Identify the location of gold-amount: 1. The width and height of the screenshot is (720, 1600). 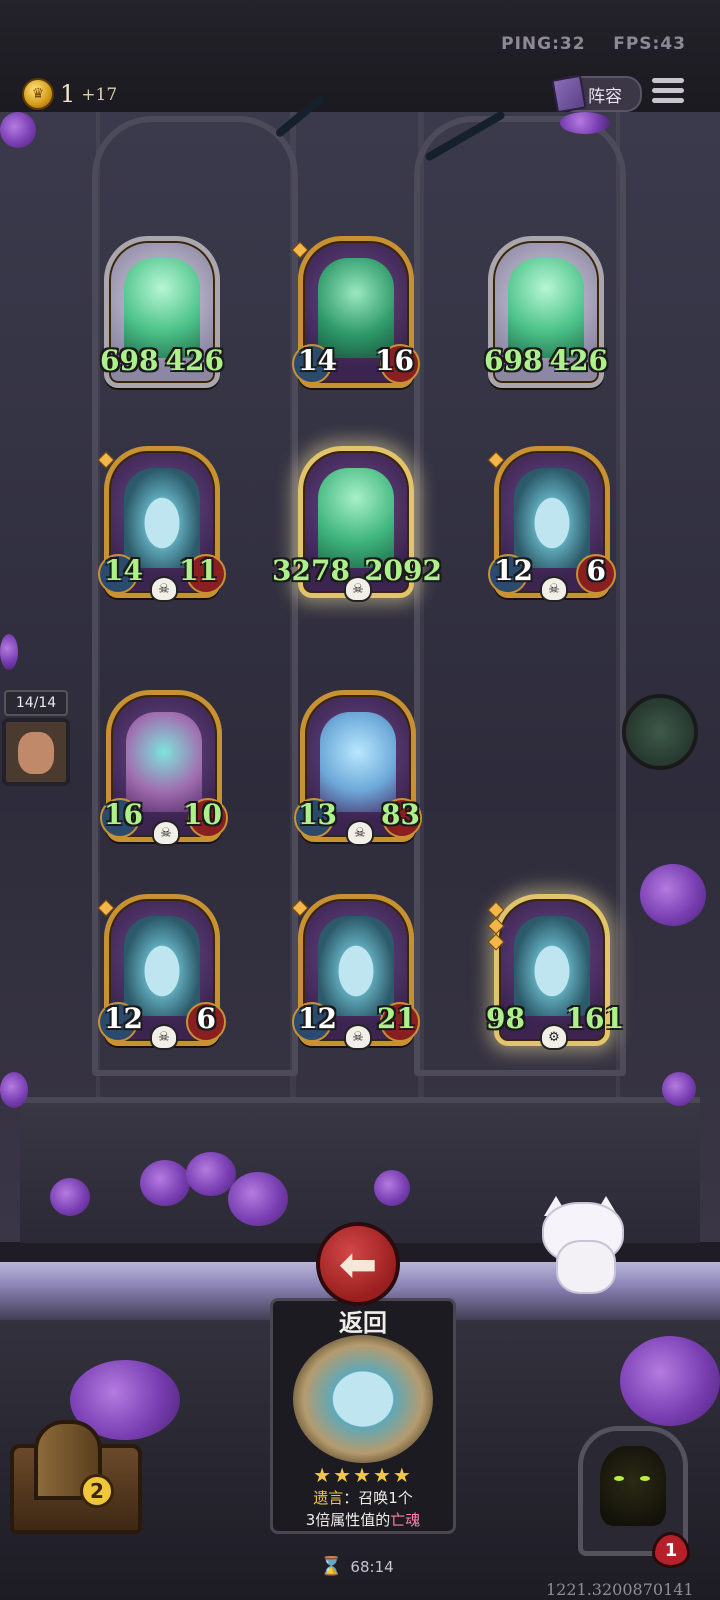
(68, 94).